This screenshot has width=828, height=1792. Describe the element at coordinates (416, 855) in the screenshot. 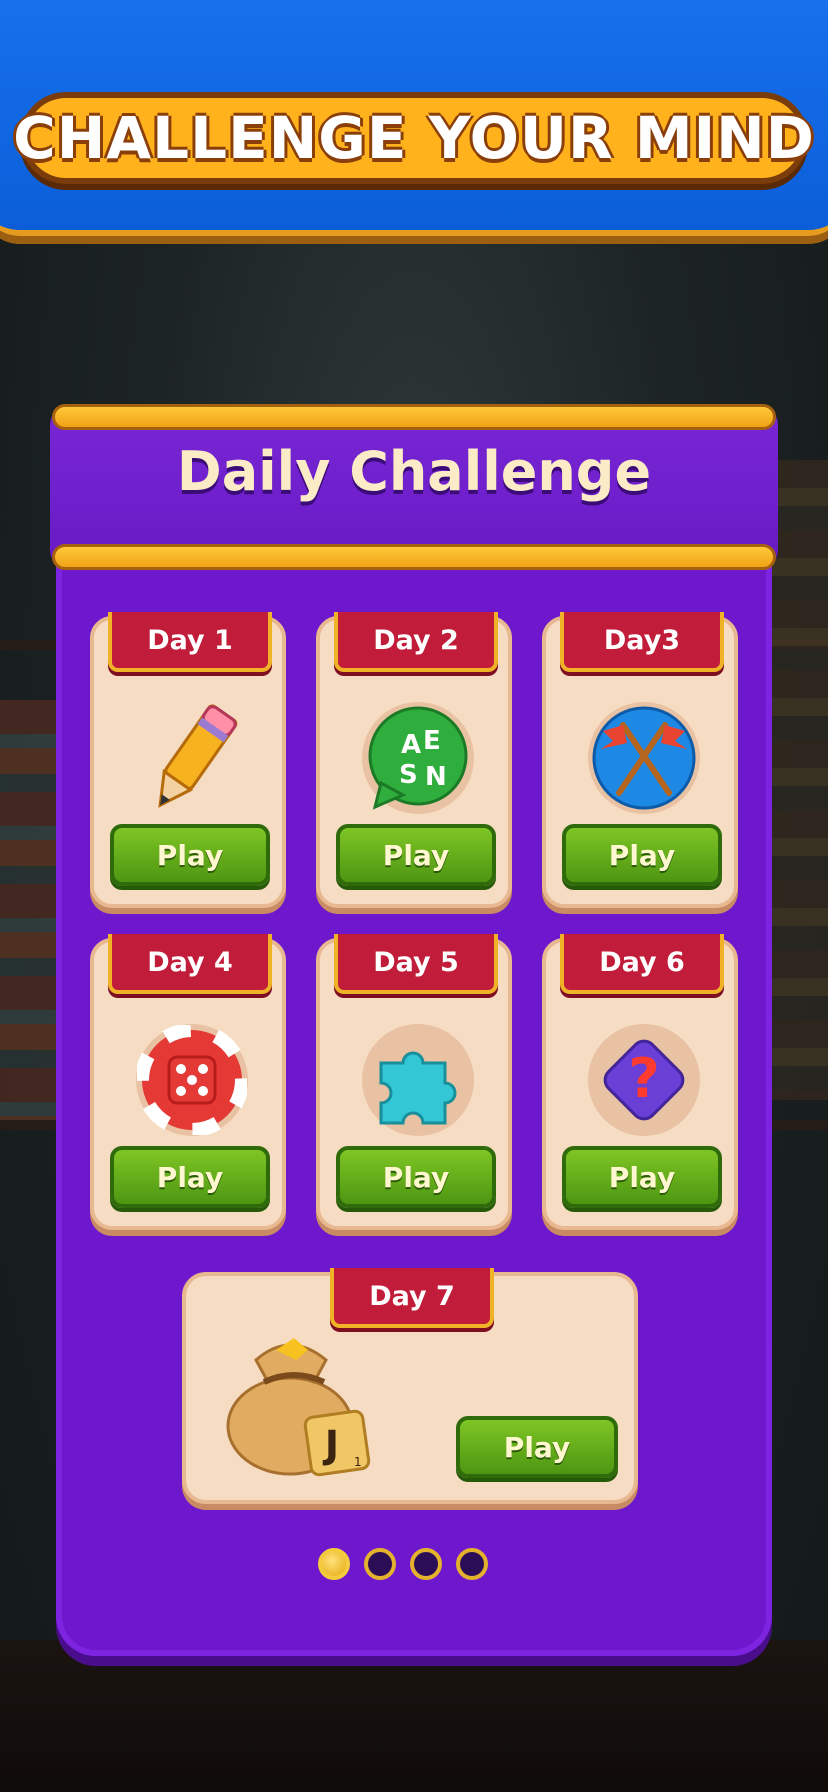

I see `play-button-day-2: Play` at that location.